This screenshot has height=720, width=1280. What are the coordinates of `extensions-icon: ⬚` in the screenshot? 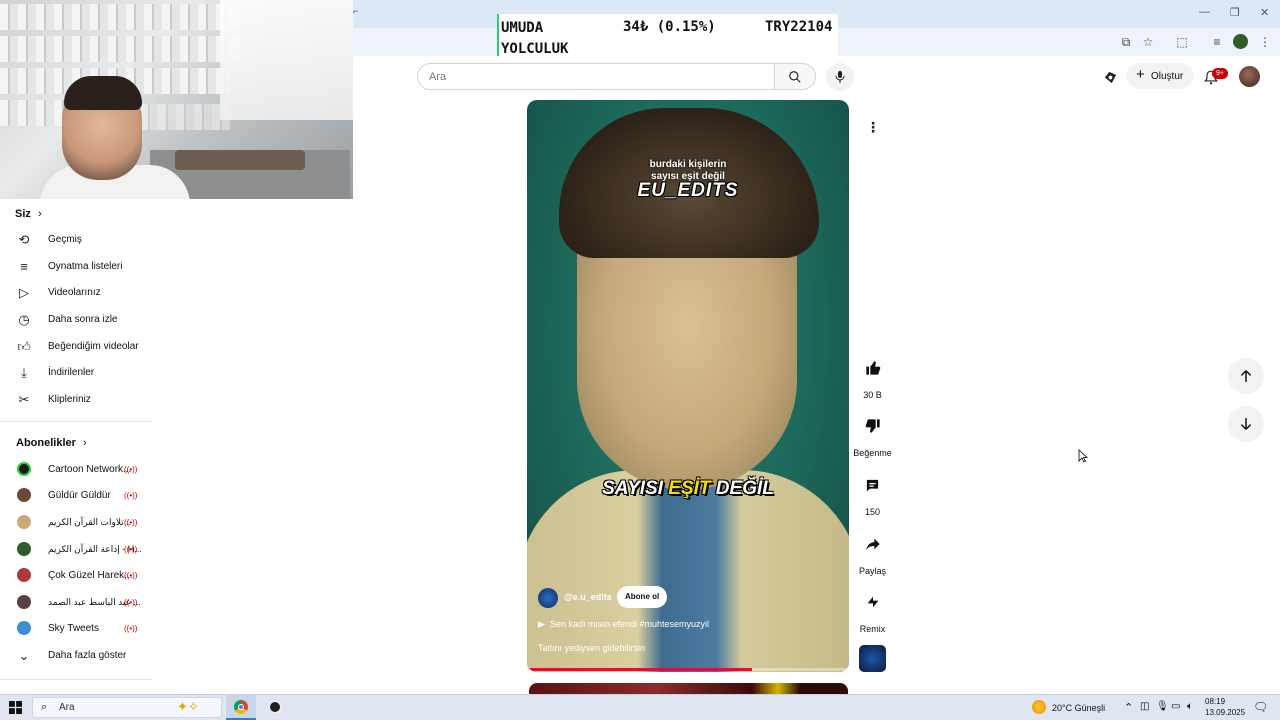 It's located at (1182, 42).